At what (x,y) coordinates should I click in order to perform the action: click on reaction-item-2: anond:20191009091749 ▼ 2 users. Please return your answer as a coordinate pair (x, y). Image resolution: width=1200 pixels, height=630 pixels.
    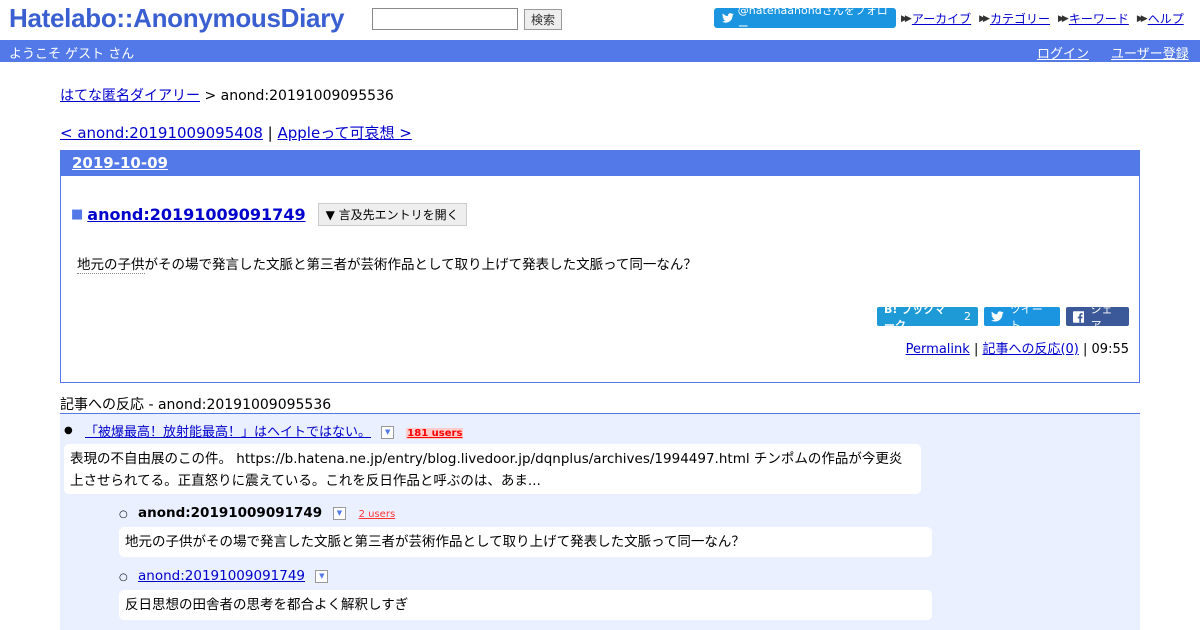
    Looking at the image, I should click on (266, 513).